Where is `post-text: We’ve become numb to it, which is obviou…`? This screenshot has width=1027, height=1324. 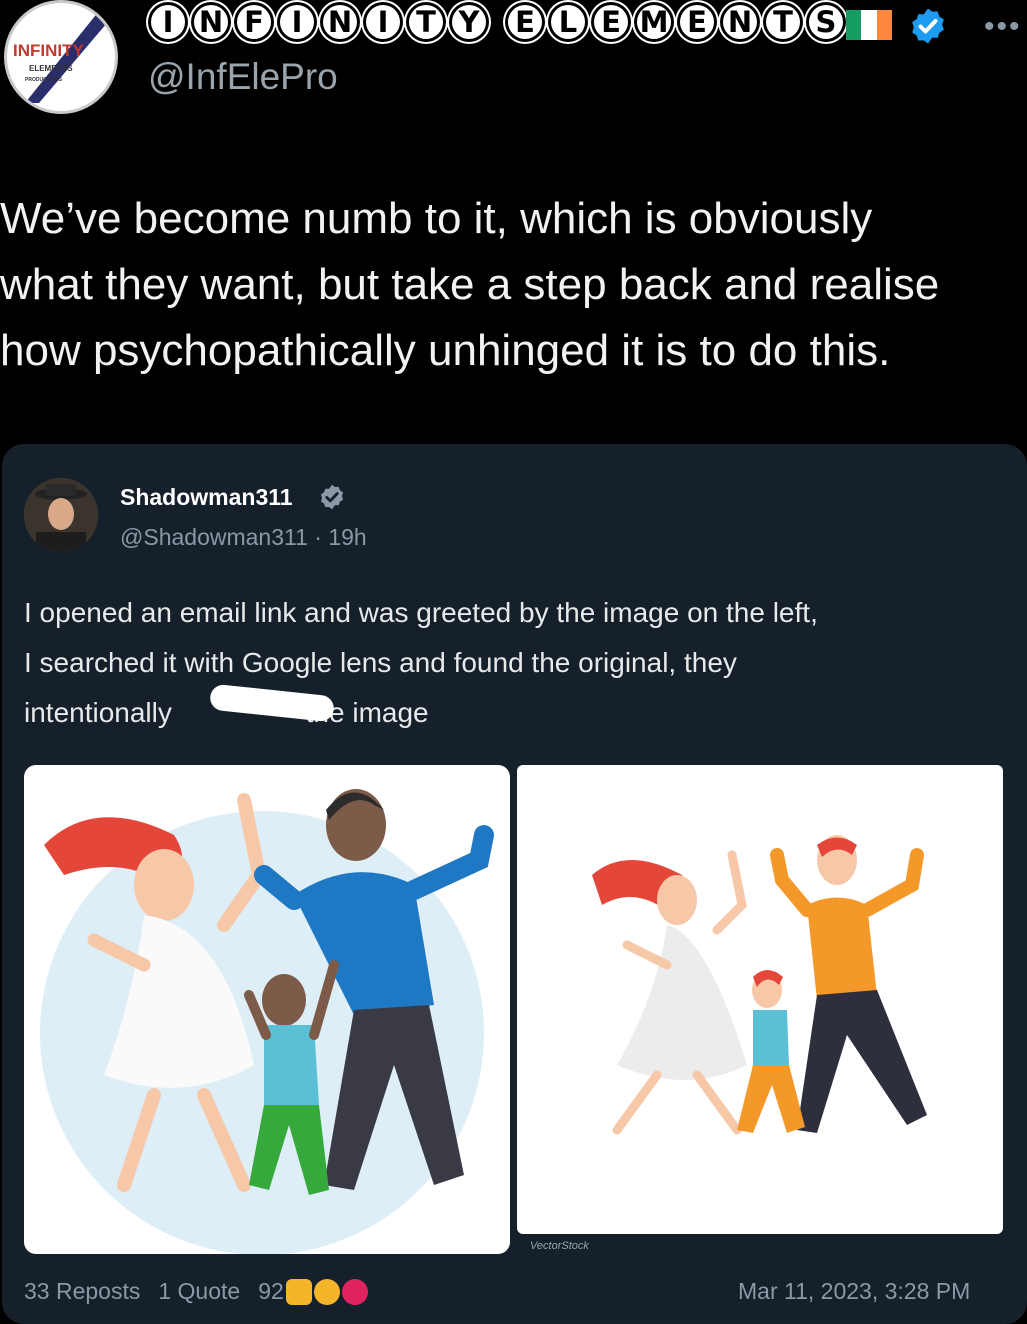 post-text: We’ve become numb to it, which is obviou… is located at coordinates (470, 284).